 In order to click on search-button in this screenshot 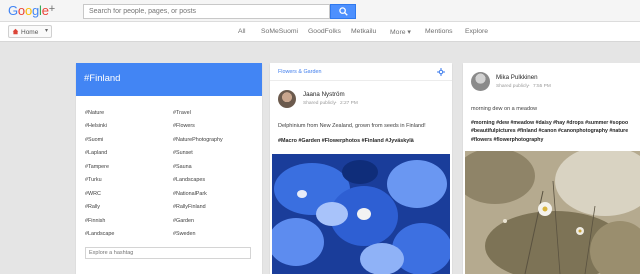, I will do `click(343, 11)`.